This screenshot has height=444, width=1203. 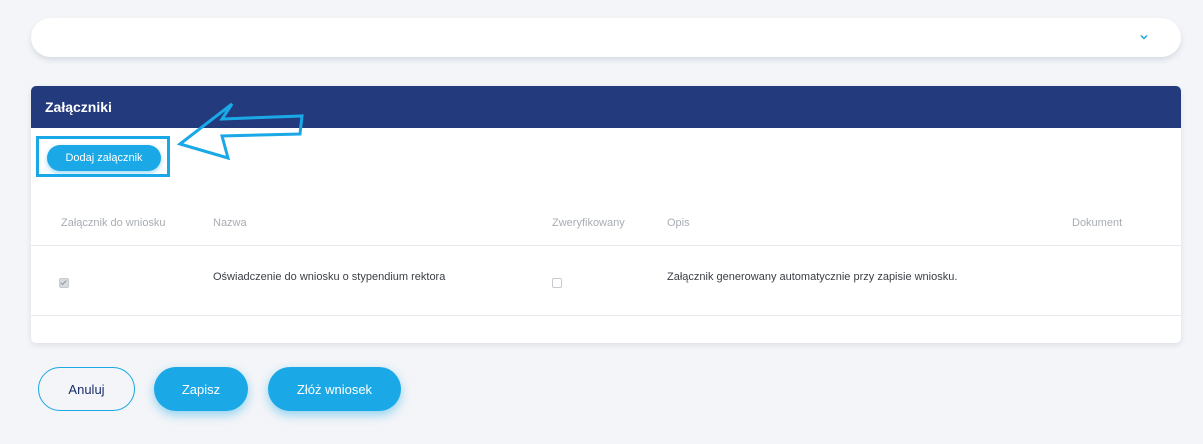 I want to click on attachment-included-checkbox, so click(x=64, y=283).